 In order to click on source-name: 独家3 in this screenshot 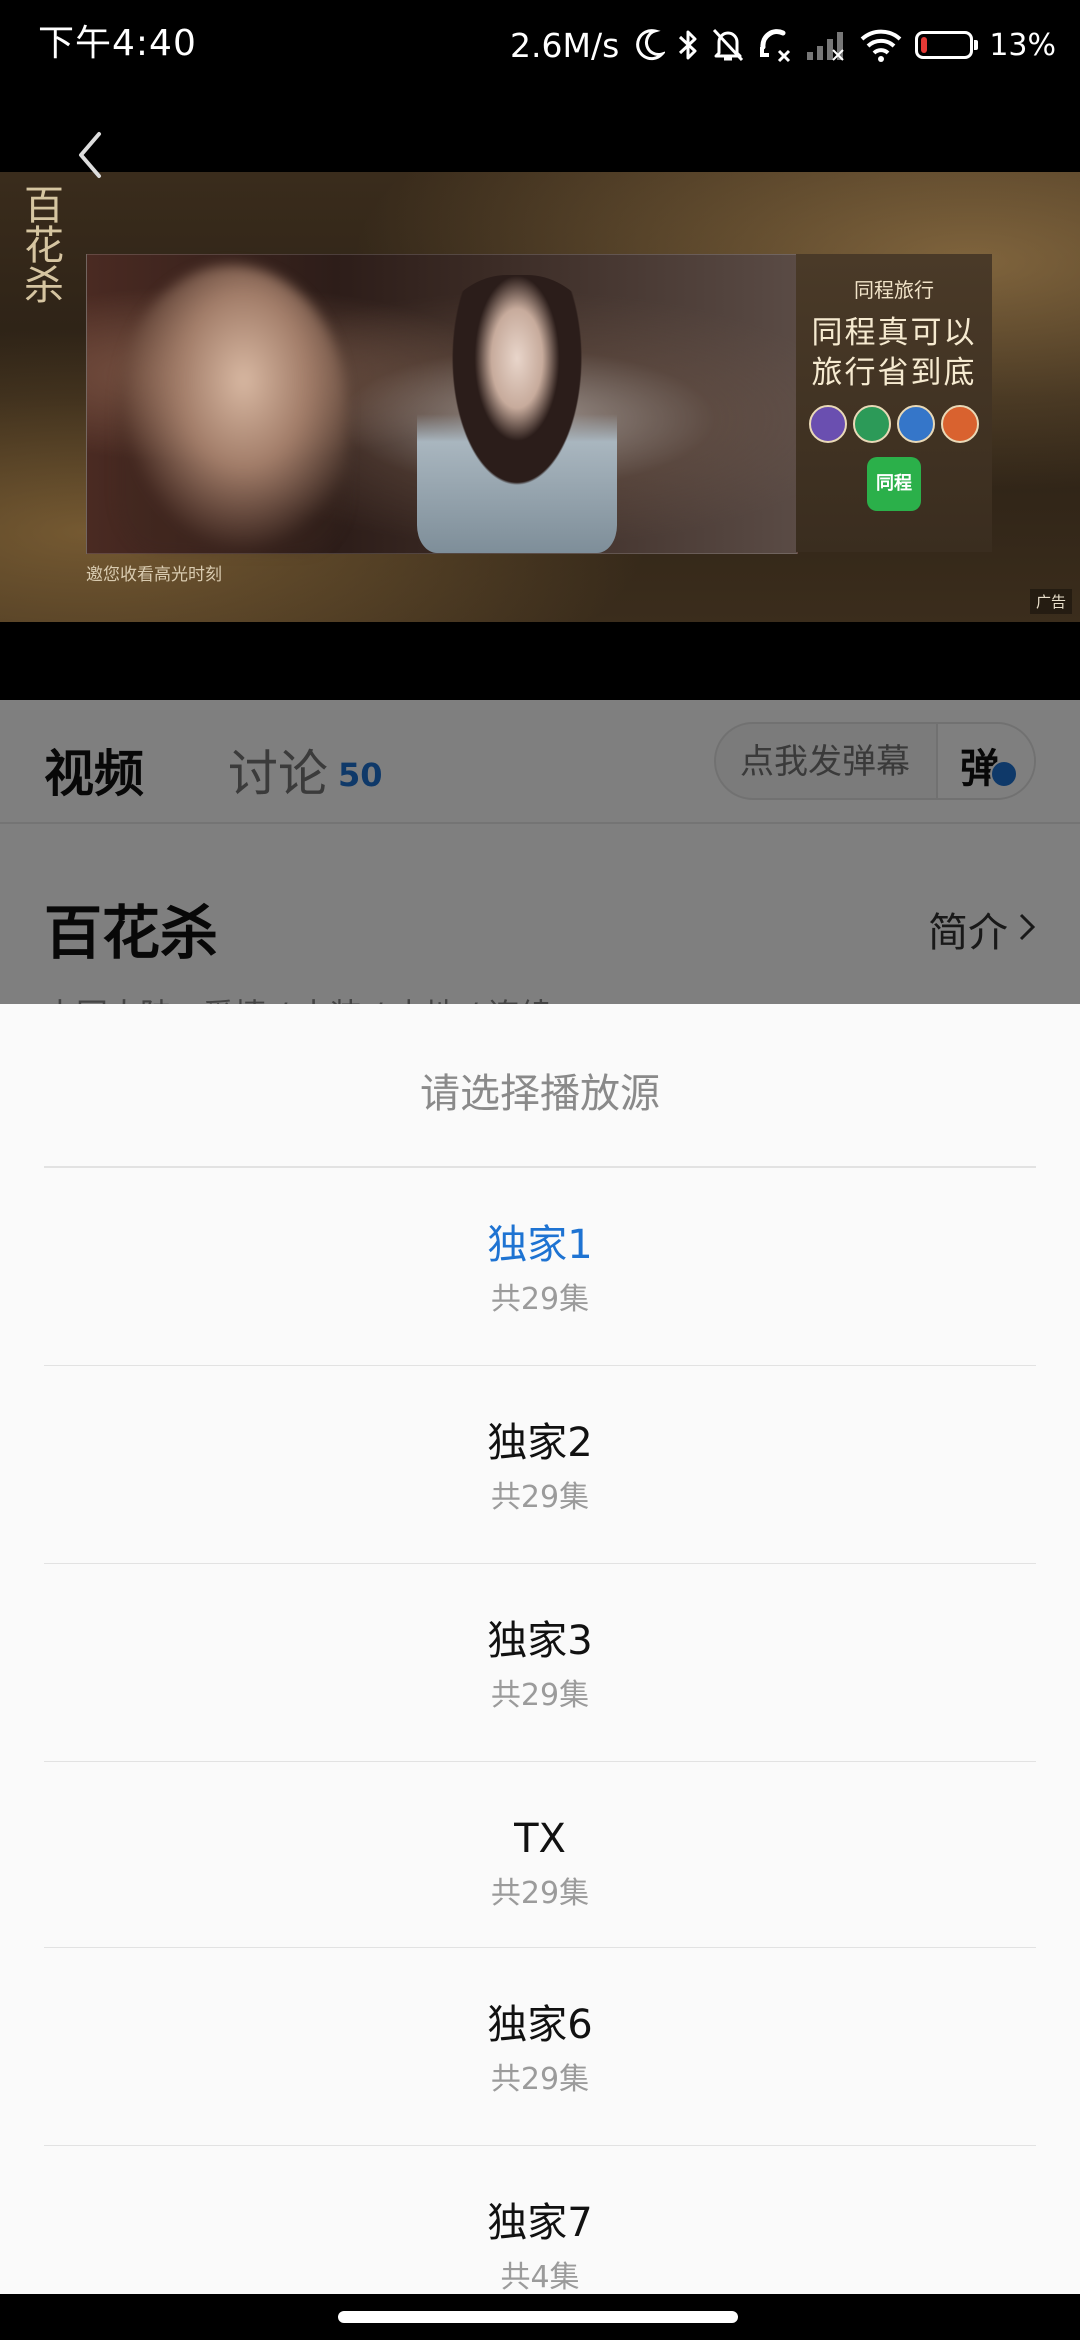, I will do `click(540, 1641)`.